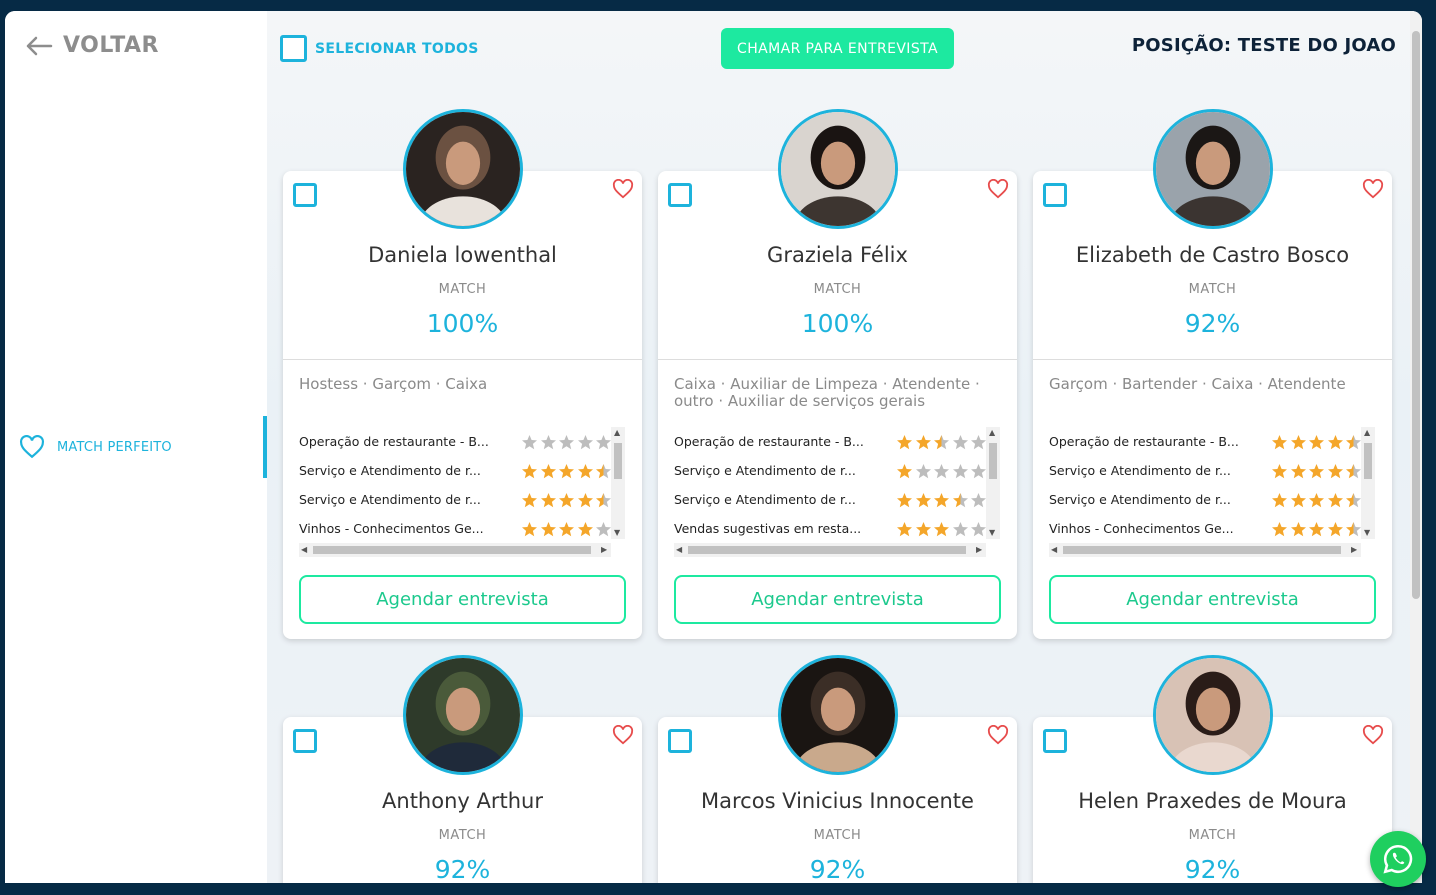  Describe the element at coordinates (1263, 45) in the screenshot. I see `position-title: POSIÇÃO: TESTE DO JOAO` at that location.